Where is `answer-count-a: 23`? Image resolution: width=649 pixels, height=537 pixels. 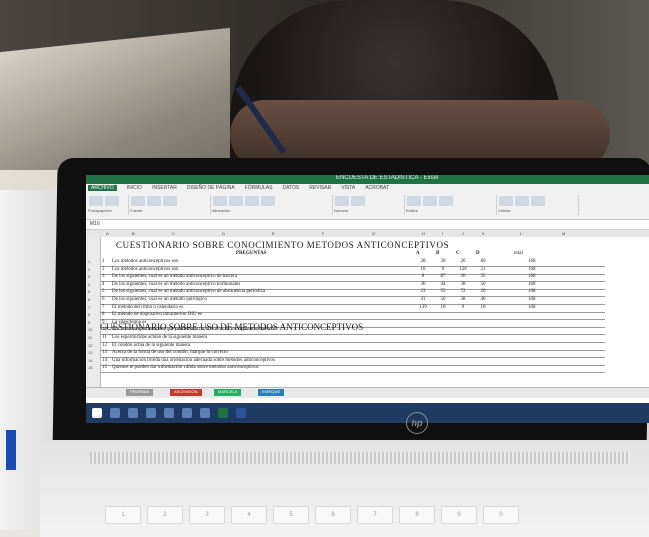 answer-count-a: 23 is located at coordinates (423, 292).